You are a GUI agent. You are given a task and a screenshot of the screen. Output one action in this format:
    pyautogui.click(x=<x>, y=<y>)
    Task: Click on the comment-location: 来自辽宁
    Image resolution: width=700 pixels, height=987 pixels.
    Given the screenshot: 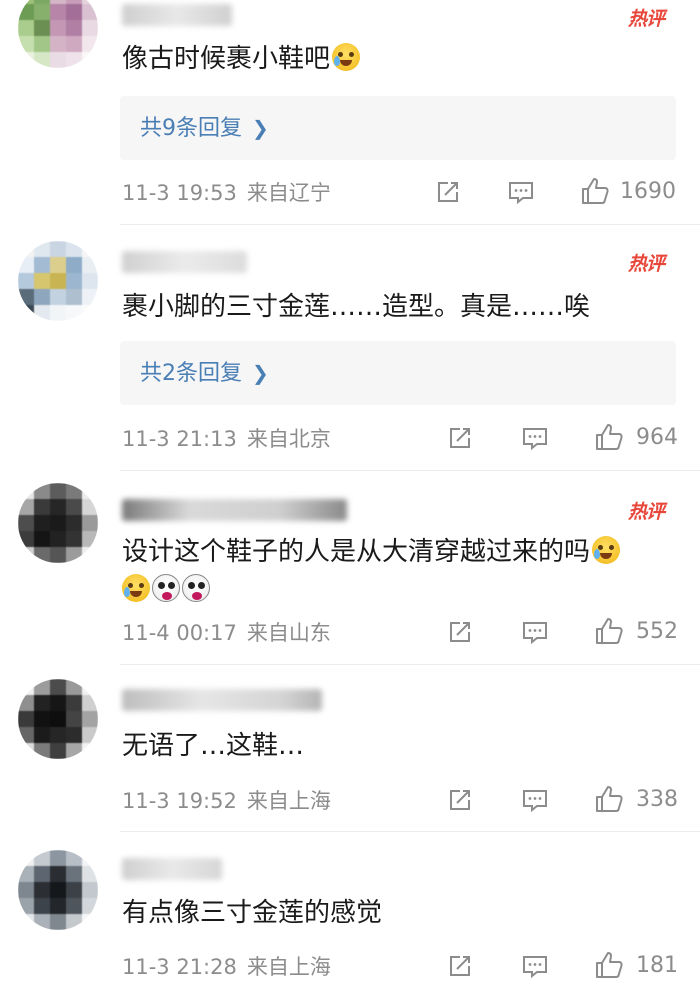 What is the action you would take?
    pyautogui.click(x=288, y=193)
    